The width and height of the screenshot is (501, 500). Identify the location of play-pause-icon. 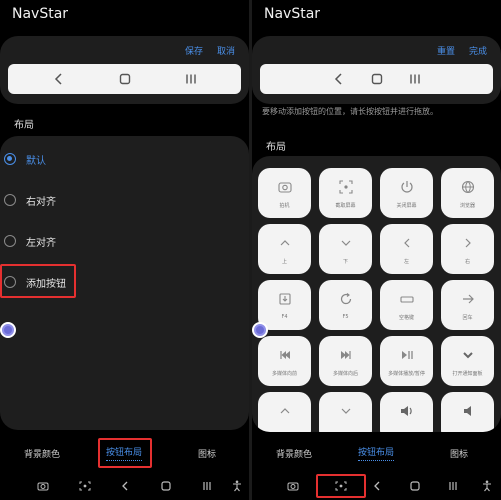
(407, 355).